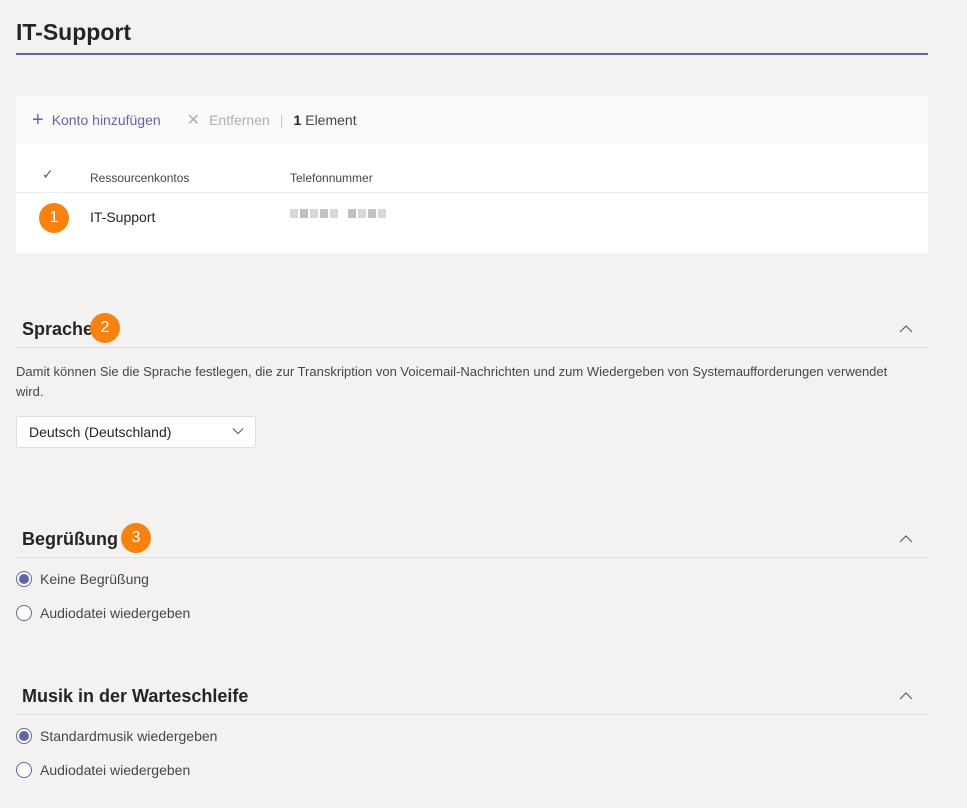 This screenshot has width=967, height=808. Describe the element at coordinates (106, 120) in the screenshot. I see `add-account-label: Konto hinzufügen` at that location.